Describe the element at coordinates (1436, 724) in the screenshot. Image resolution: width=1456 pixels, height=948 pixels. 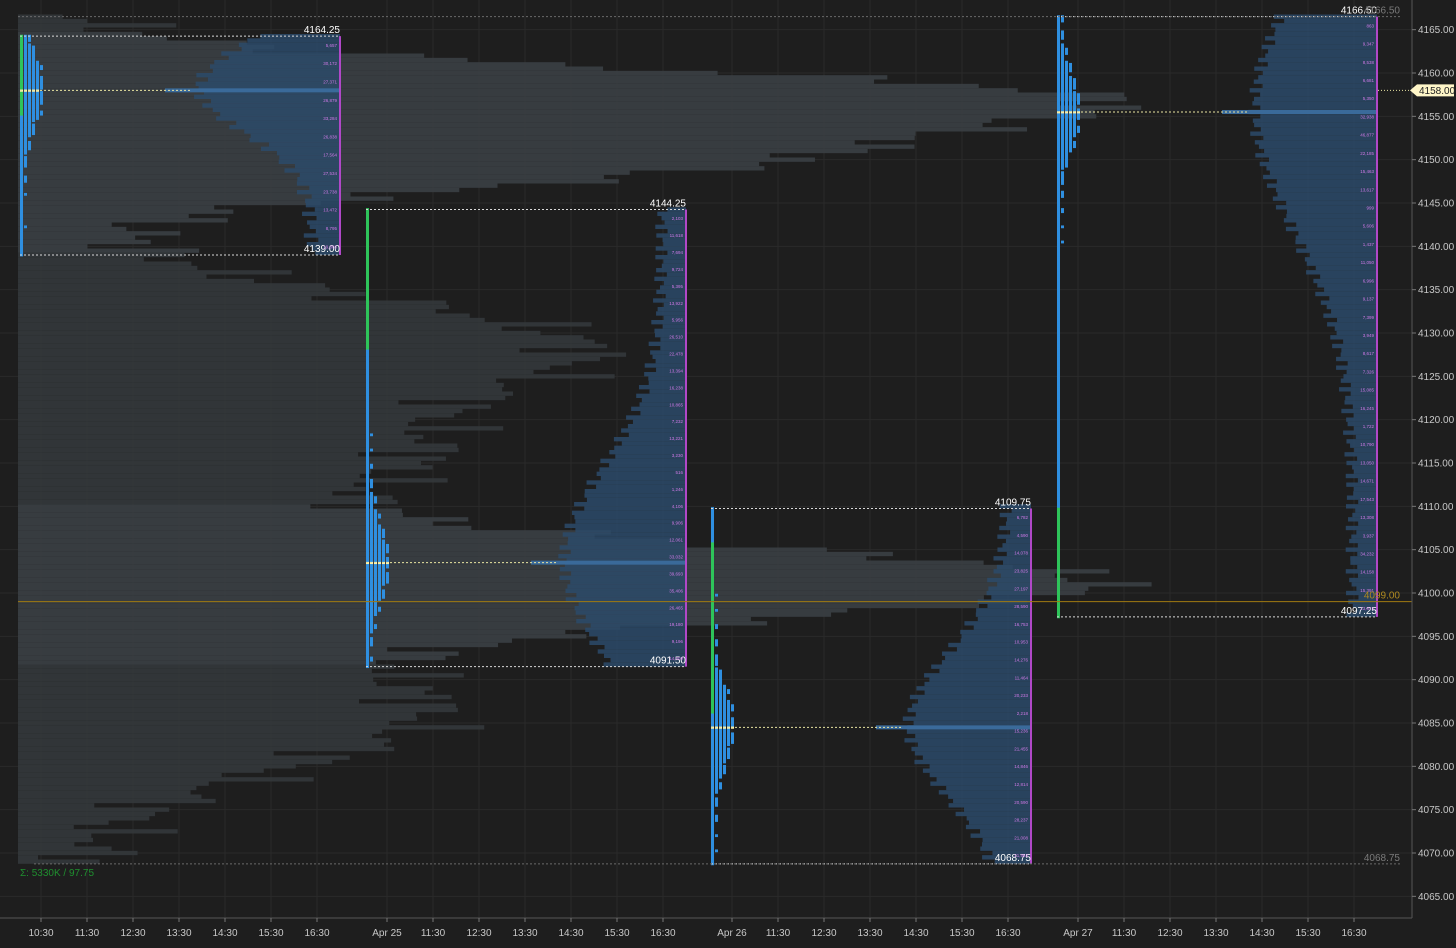
I see `price-tick-label: 4085.00` at that location.